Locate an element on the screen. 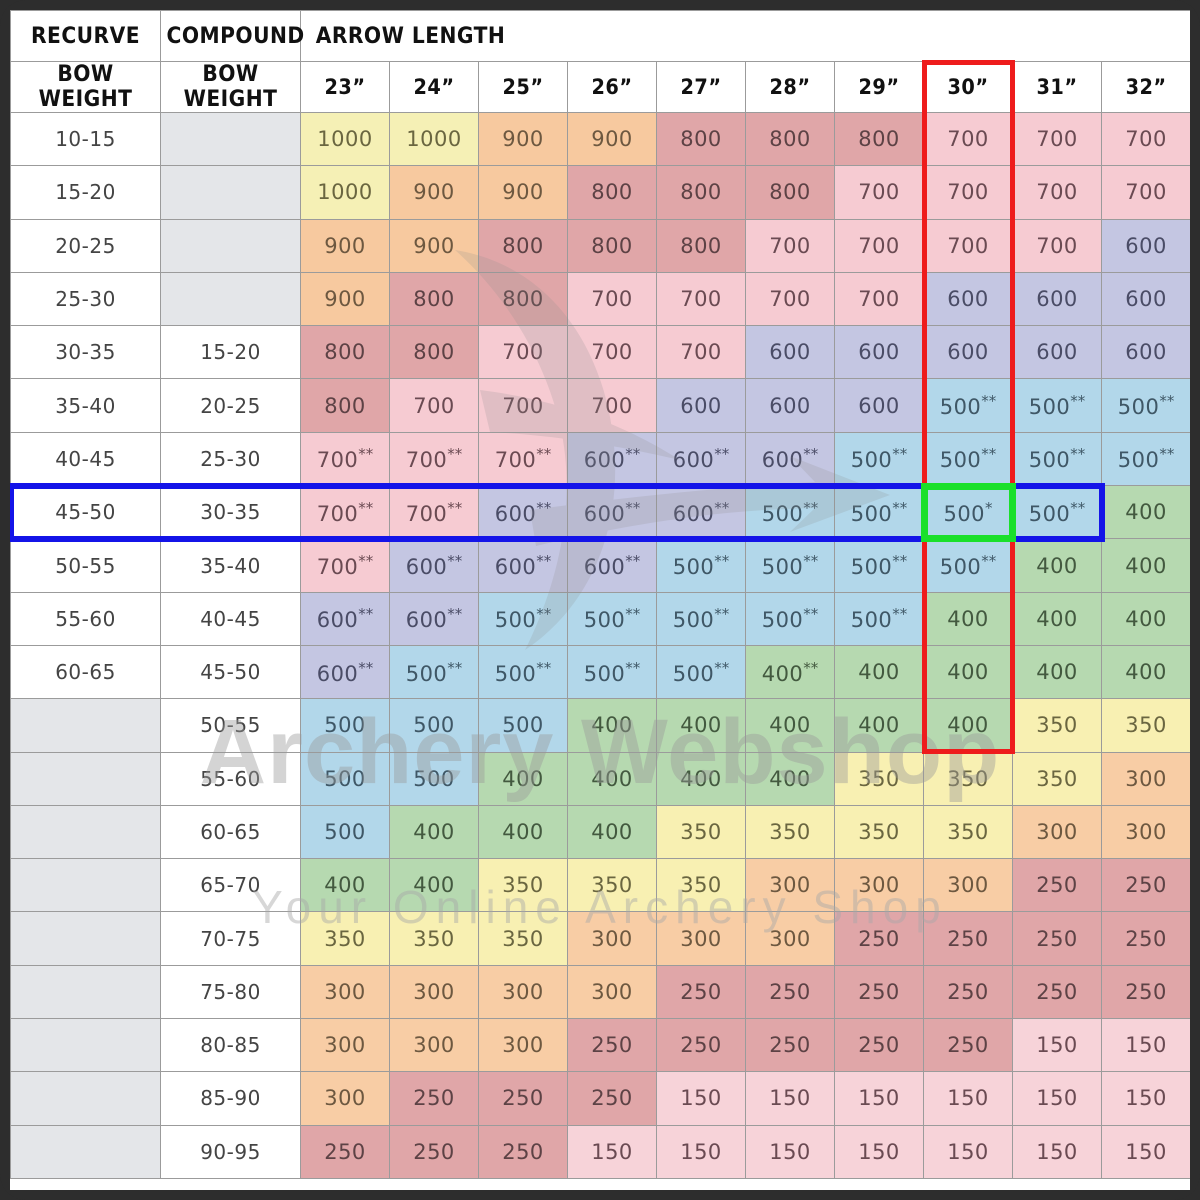  header-length-29: 29” is located at coordinates (879, 87).